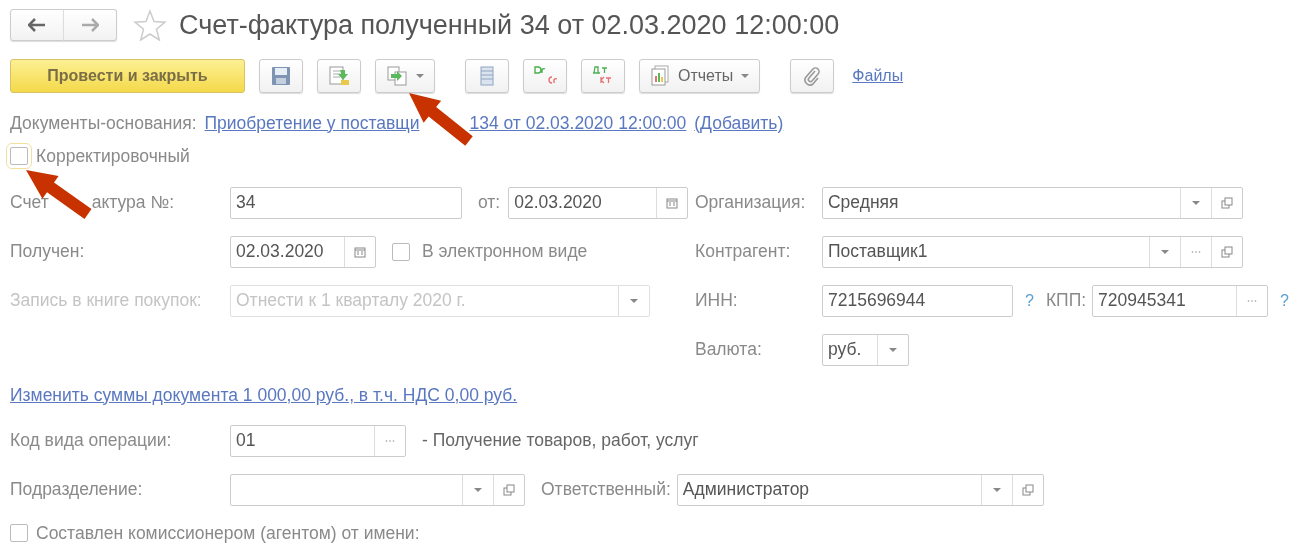 Image resolution: width=1301 pixels, height=545 pixels. I want to click on kpp-field: 720945341, so click(1180, 300).